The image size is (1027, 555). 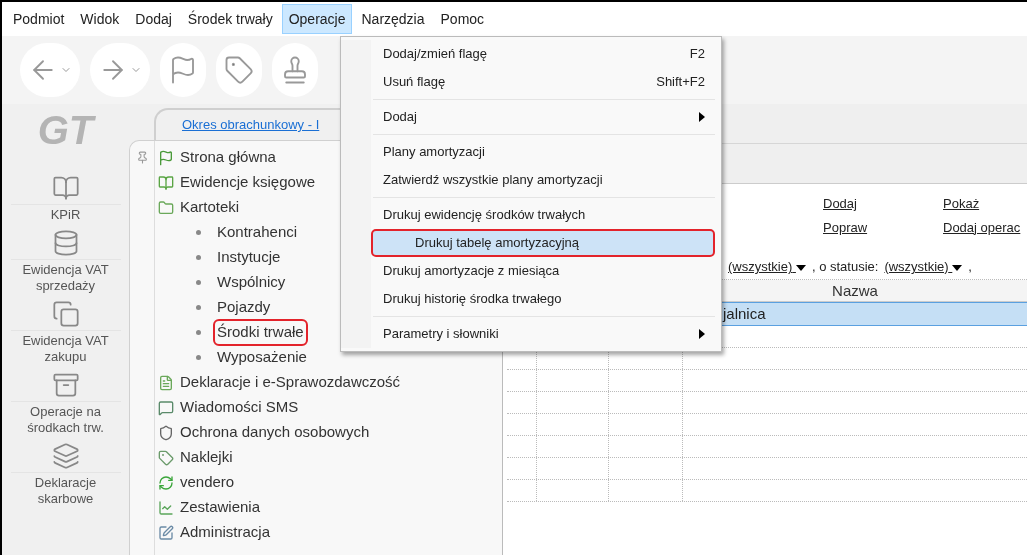 What do you see at coordinates (883, 204) in the screenshot?
I see `action-link: Dodaj` at bounding box center [883, 204].